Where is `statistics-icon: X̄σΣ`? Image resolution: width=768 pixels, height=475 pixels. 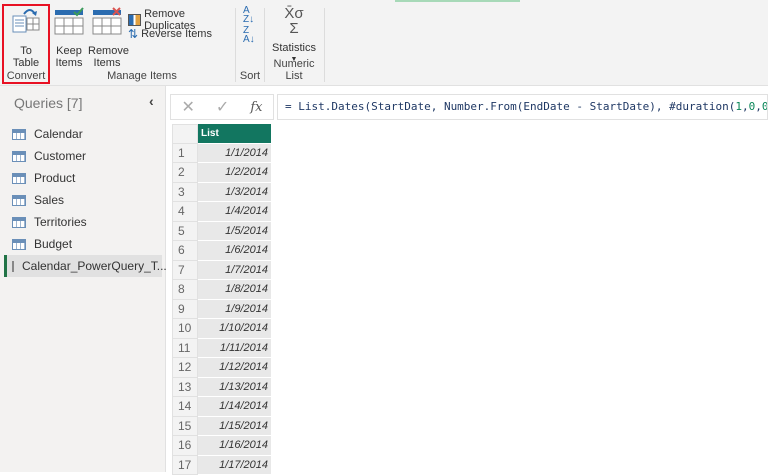
statistics-icon: X̄σΣ is located at coordinates (294, 21).